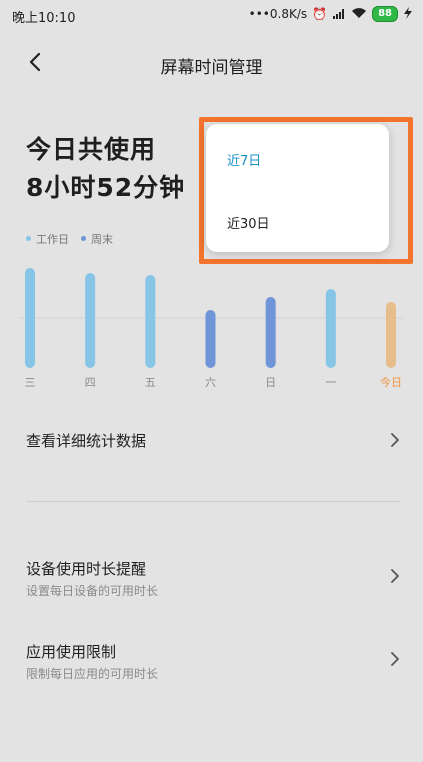 Image resolution: width=423 pixels, height=762 pixels. Describe the element at coordinates (278, 14) in the screenshot. I see `net-speed: •••0.8K/s` at that location.